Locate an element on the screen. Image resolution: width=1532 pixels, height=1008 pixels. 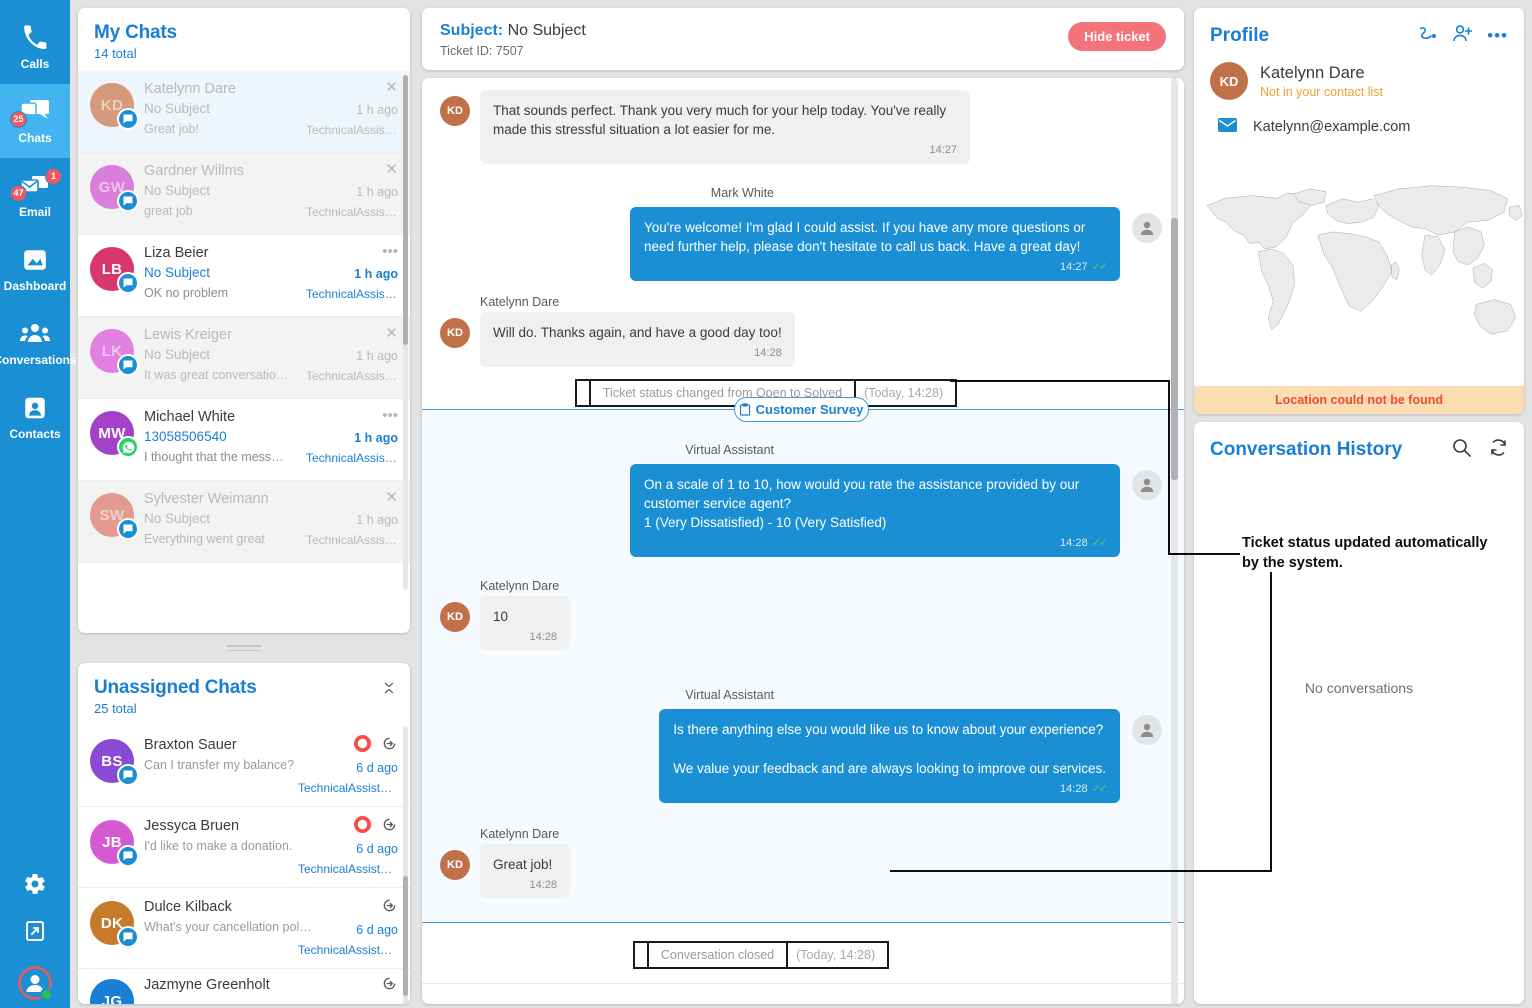
phone-icon is located at coordinates (35, 38).